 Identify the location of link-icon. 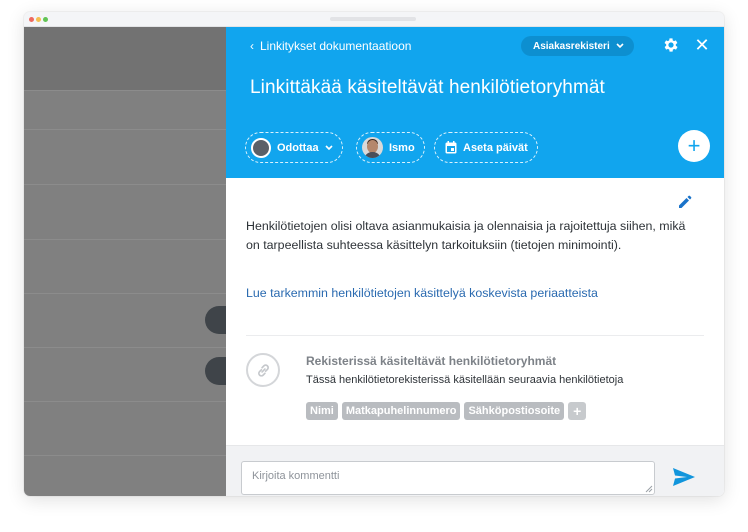
(263, 370).